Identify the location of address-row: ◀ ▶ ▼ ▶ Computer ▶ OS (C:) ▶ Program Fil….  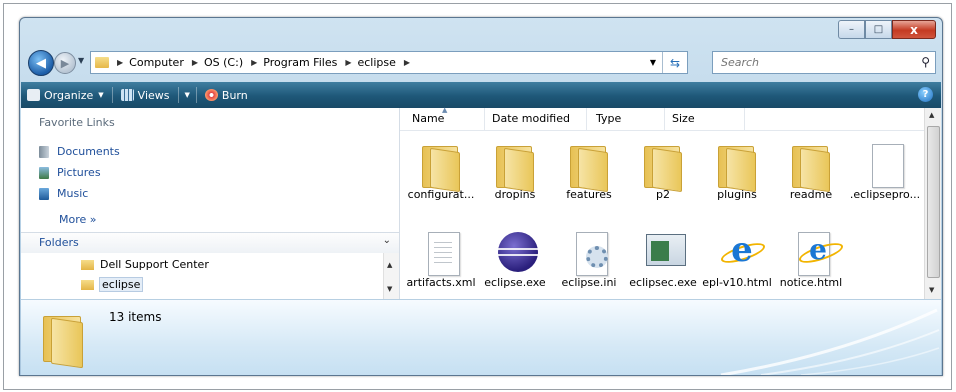
(481, 62).